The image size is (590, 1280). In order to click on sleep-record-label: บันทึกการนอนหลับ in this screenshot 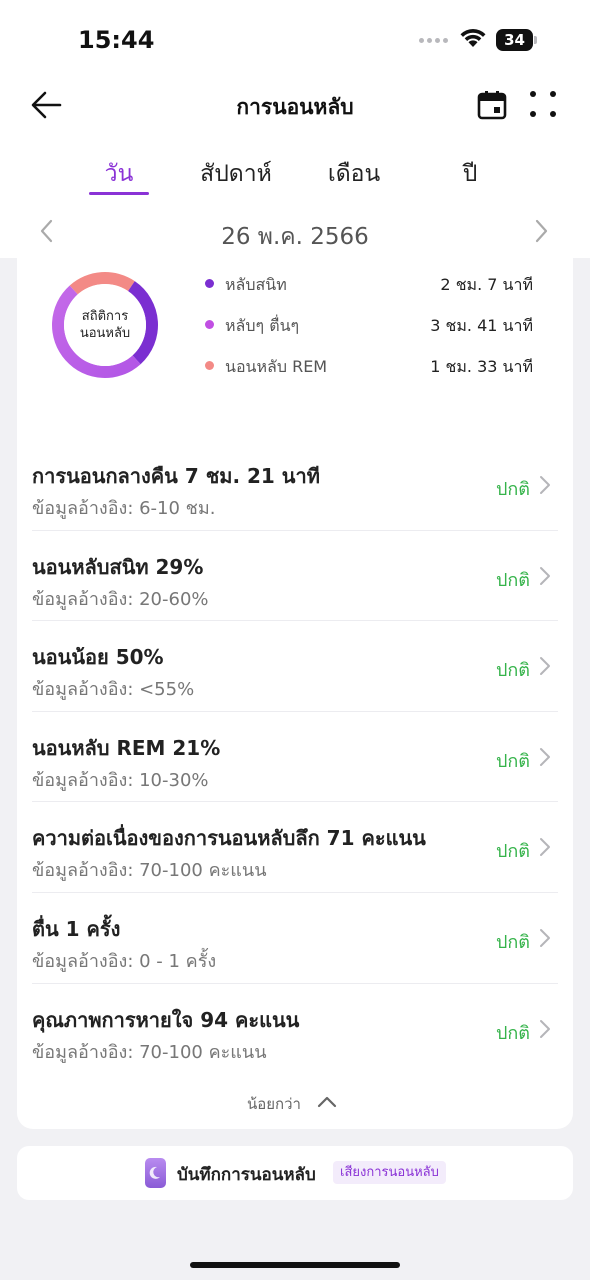, I will do `click(246, 1175)`.